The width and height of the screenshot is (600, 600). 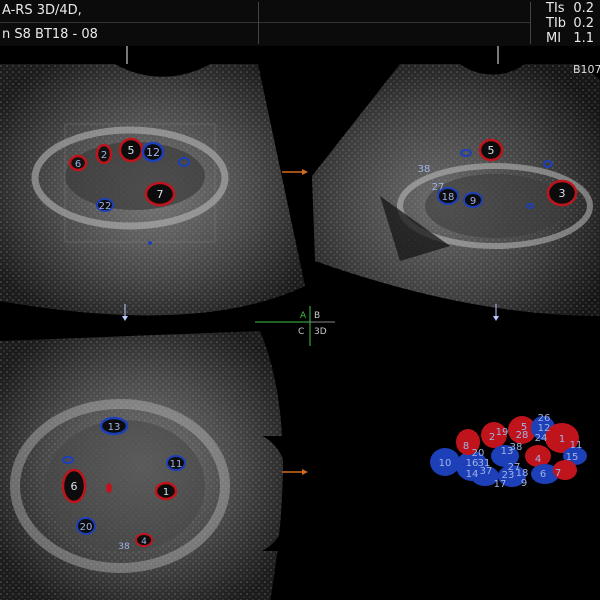 I want to click on index-mi: MI 1.1, so click(x=570, y=38).